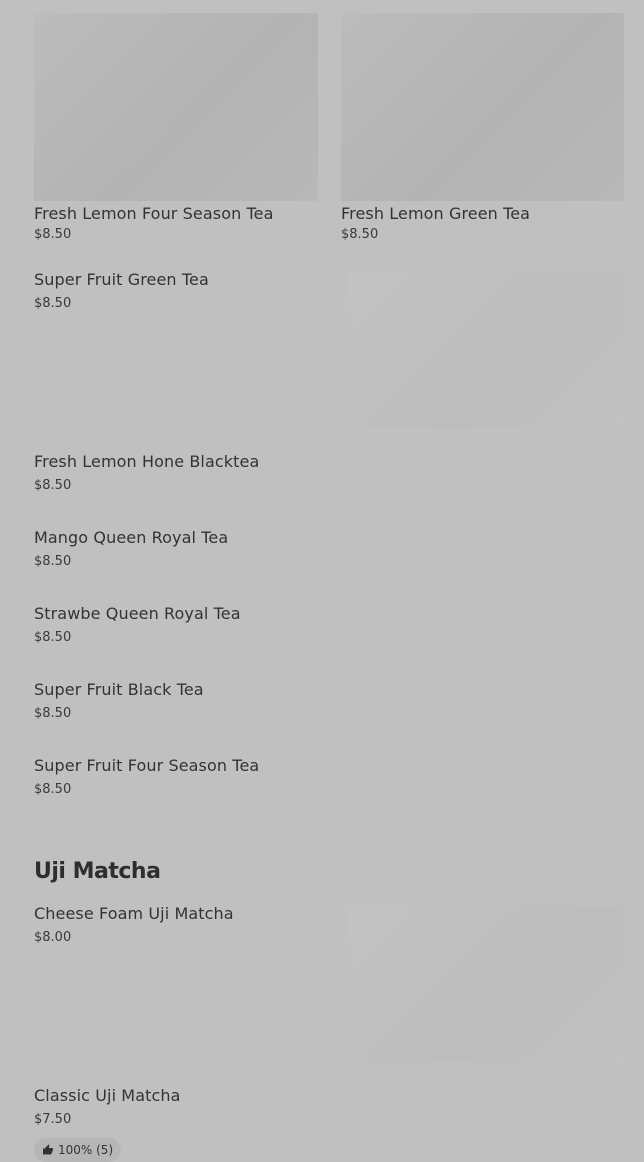 The width and height of the screenshot is (644, 1162). What do you see at coordinates (329, 625) in the screenshot?
I see `menu-item-row: Strawbe Queen Royal Tea $8.50` at bounding box center [329, 625].